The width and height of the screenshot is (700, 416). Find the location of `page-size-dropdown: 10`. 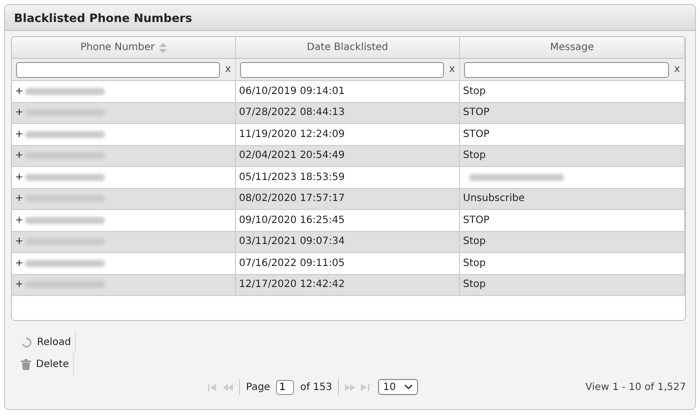

page-size-dropdown: 10 is located at coordinates (398, 387).